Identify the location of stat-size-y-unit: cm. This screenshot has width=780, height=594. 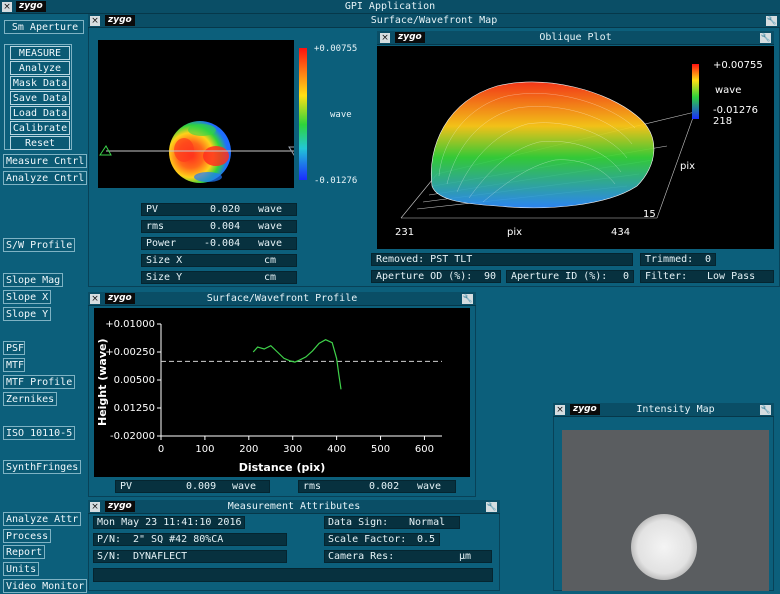
(270, 277).